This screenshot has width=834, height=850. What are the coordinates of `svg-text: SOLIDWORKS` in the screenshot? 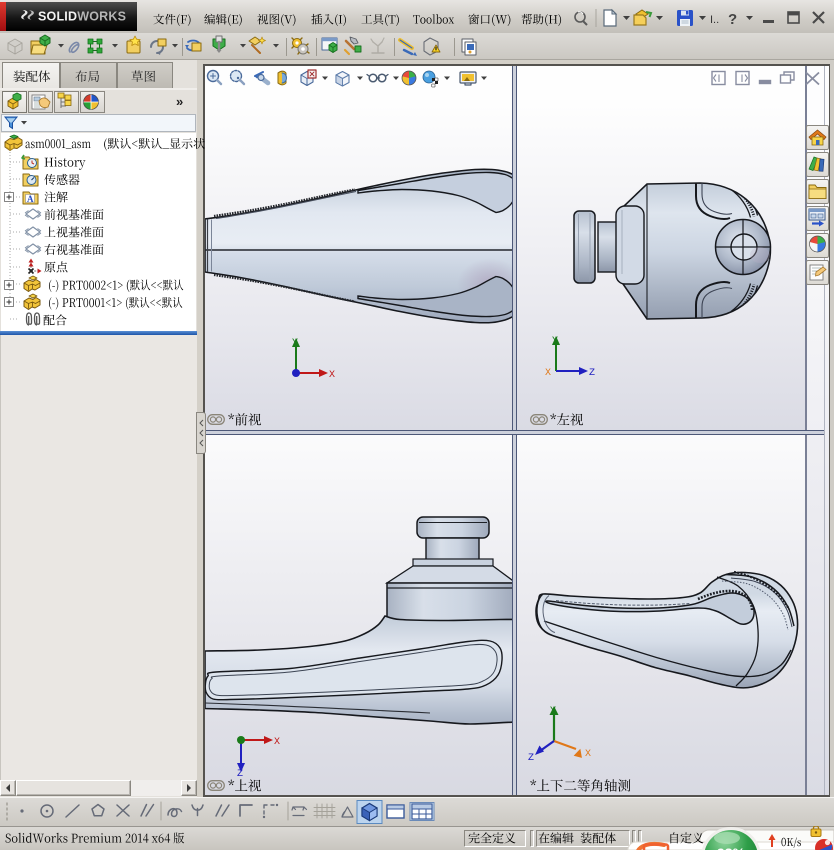 It's located at (82, 17).